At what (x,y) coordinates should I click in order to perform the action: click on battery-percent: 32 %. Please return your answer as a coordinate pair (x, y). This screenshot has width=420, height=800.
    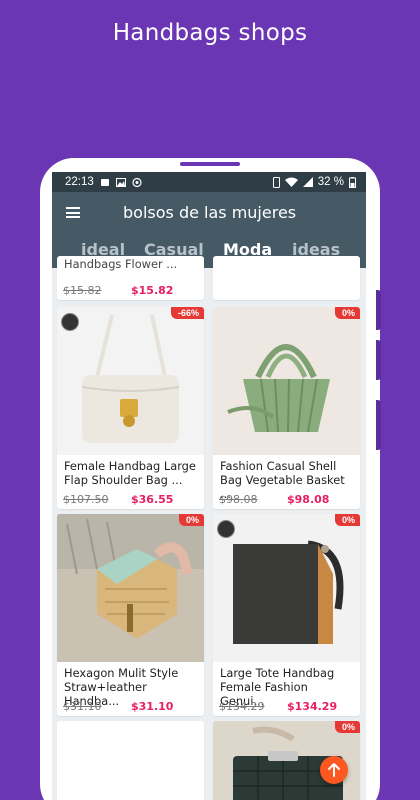
    Looking at the image, I should click on (330, 182).